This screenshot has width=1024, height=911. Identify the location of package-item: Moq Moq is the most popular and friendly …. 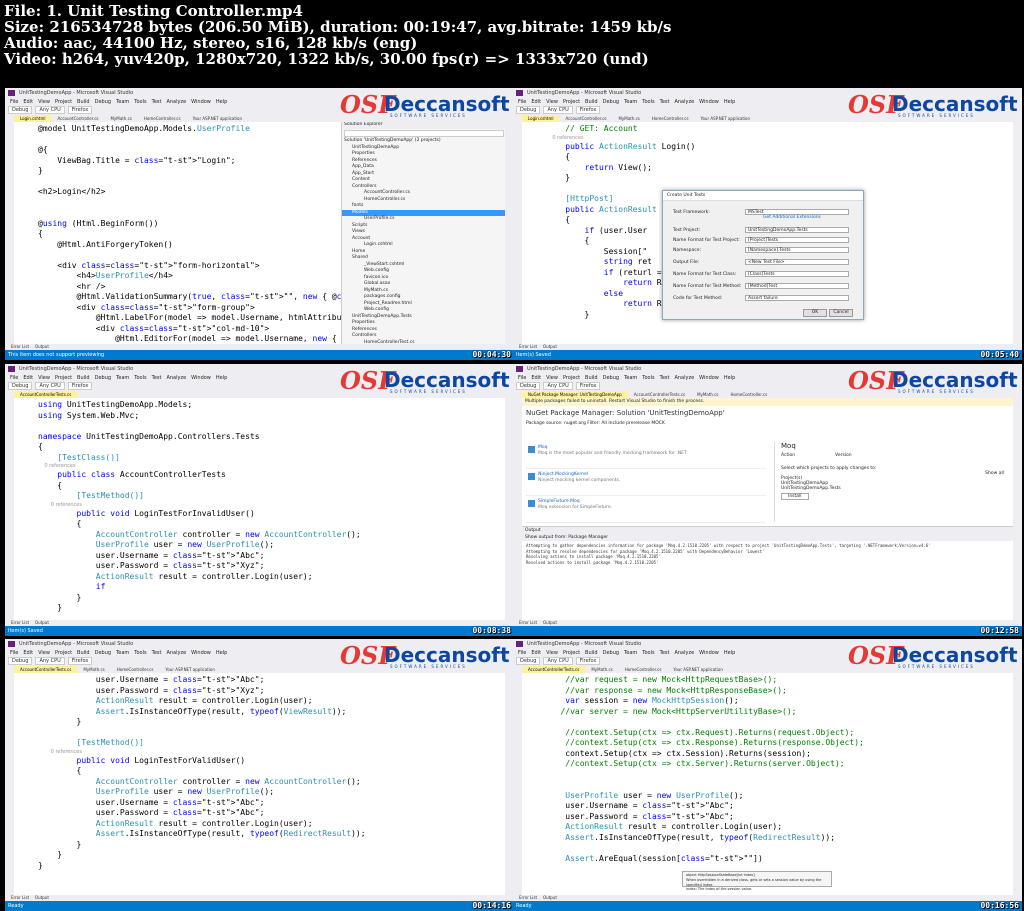
(646, 455).